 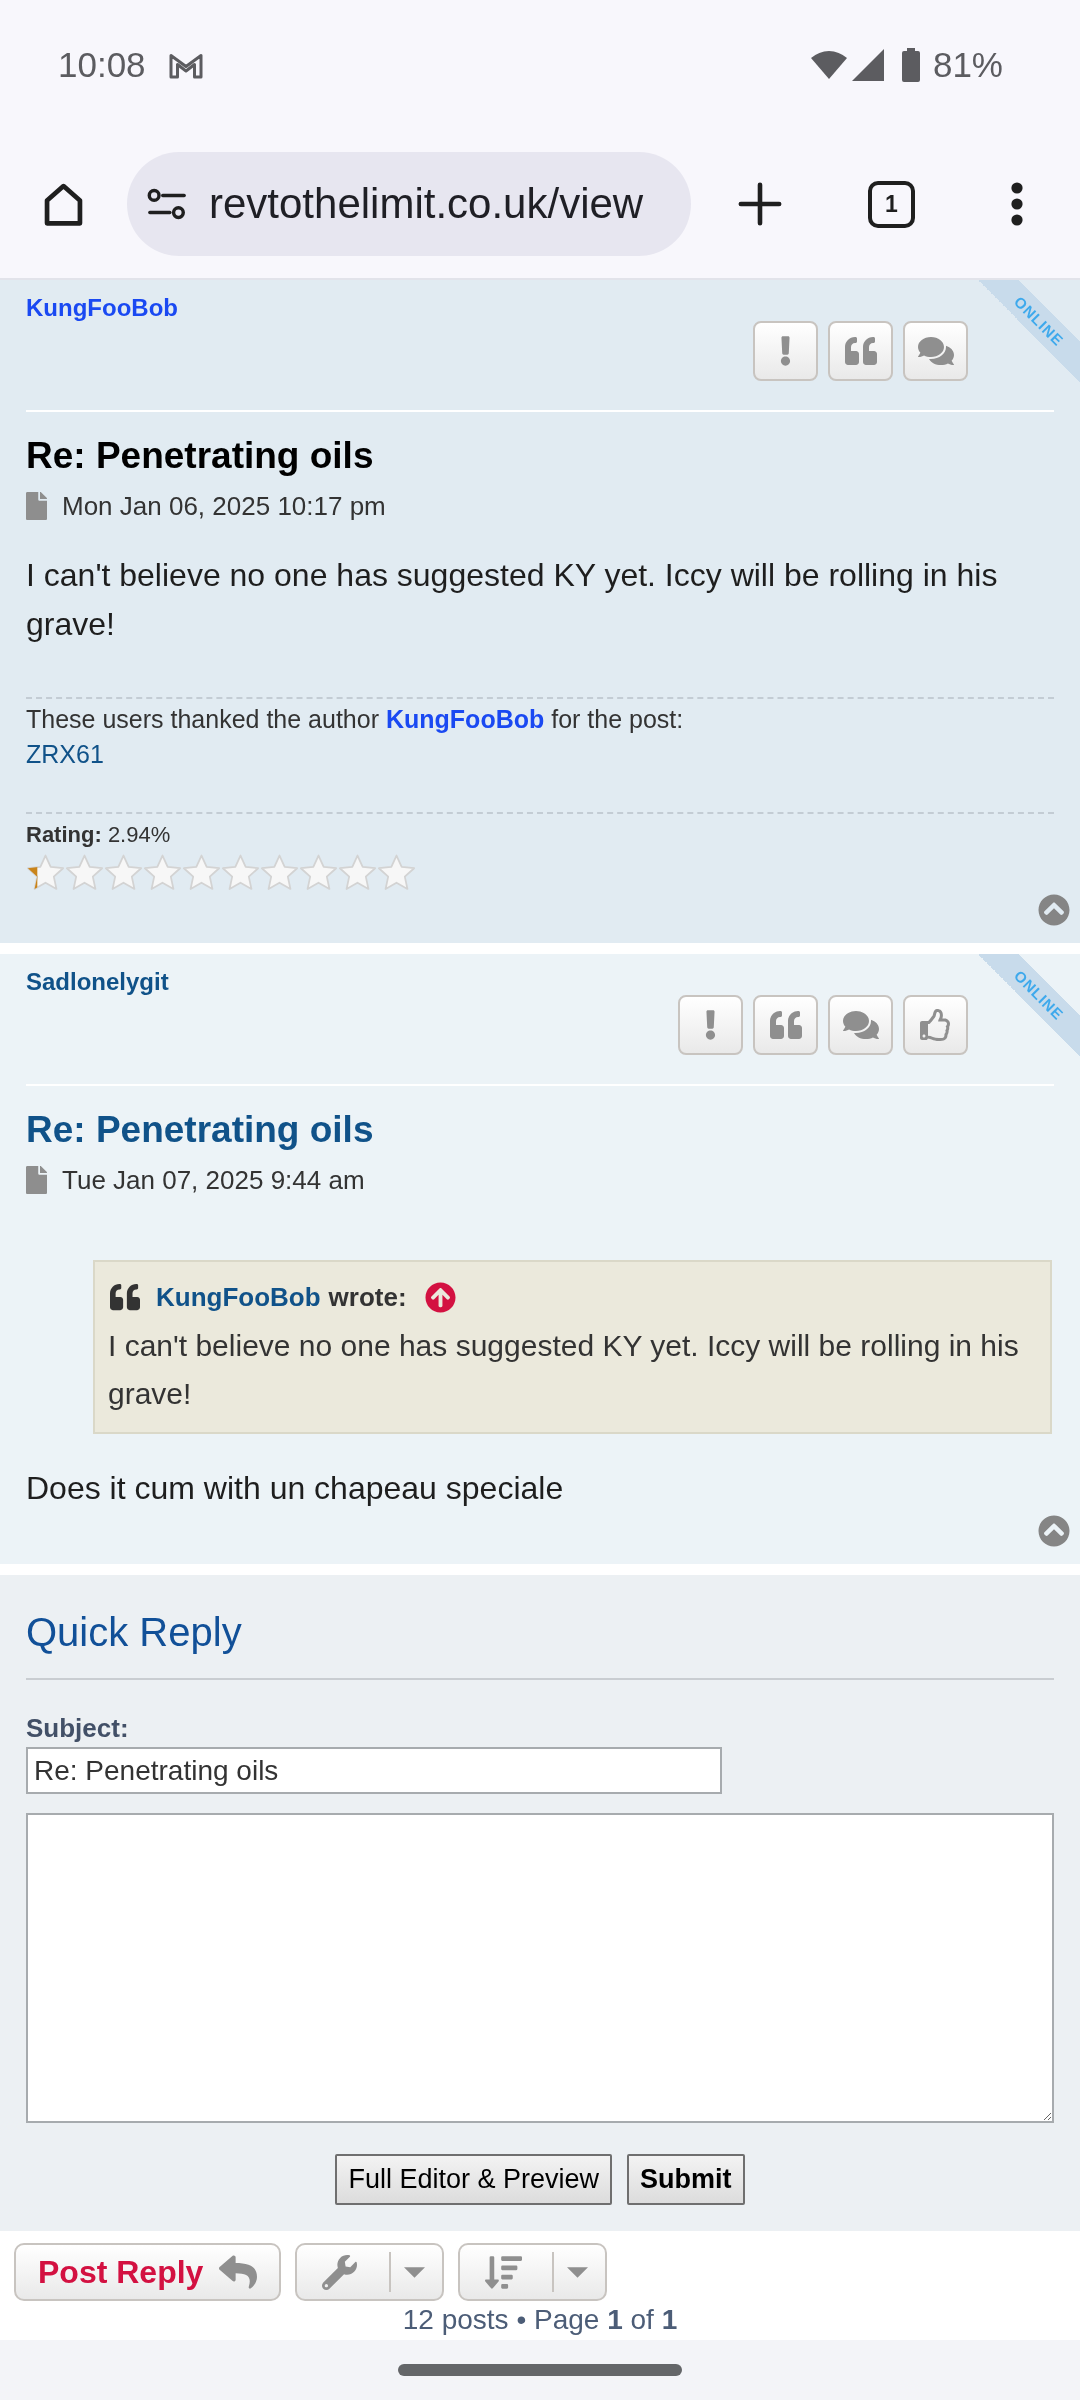 What do you see at coordinates (564, 1370) in the screenshot?
I see `quote-text: I can't believe no one has suggested KY yet. Iccy will be rolling in his grave!` at bounding box center [564, 1370].